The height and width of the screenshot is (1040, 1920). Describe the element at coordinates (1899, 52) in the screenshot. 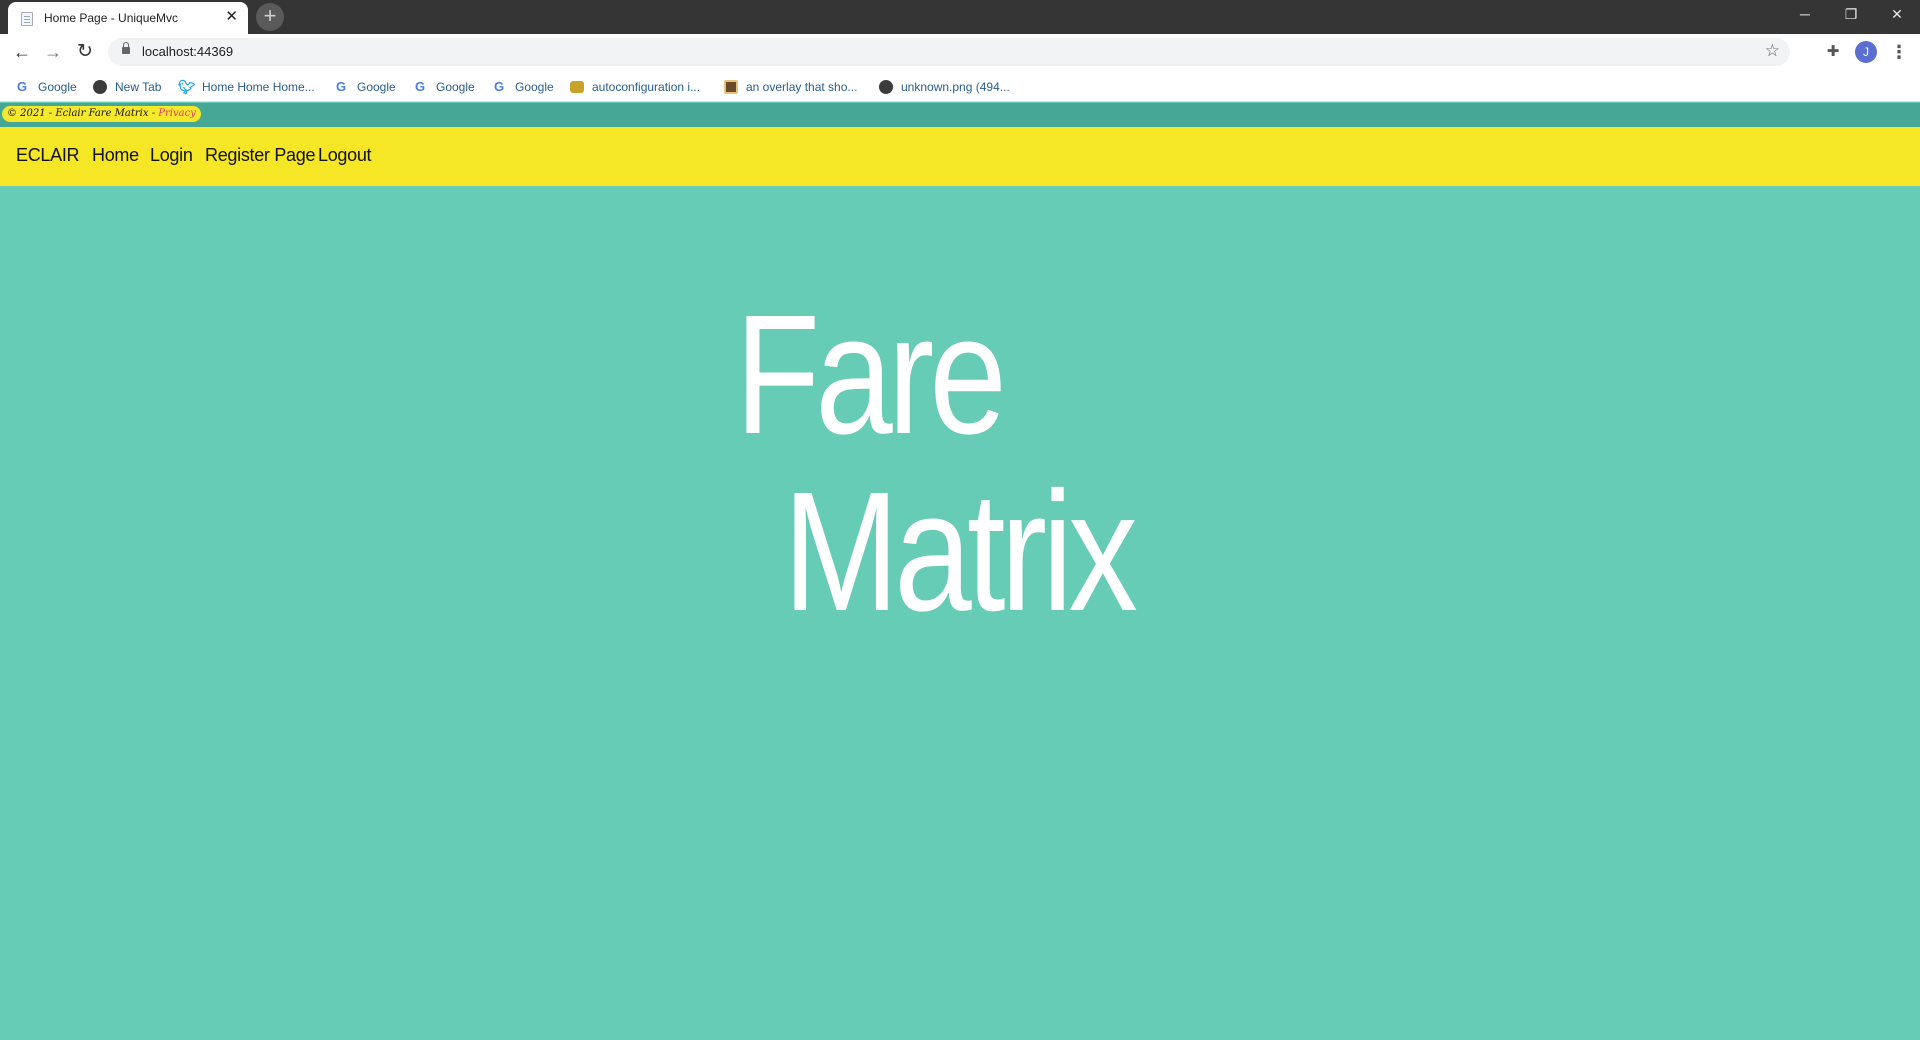

I see `browser-menu-icon: ⋮` at that location.